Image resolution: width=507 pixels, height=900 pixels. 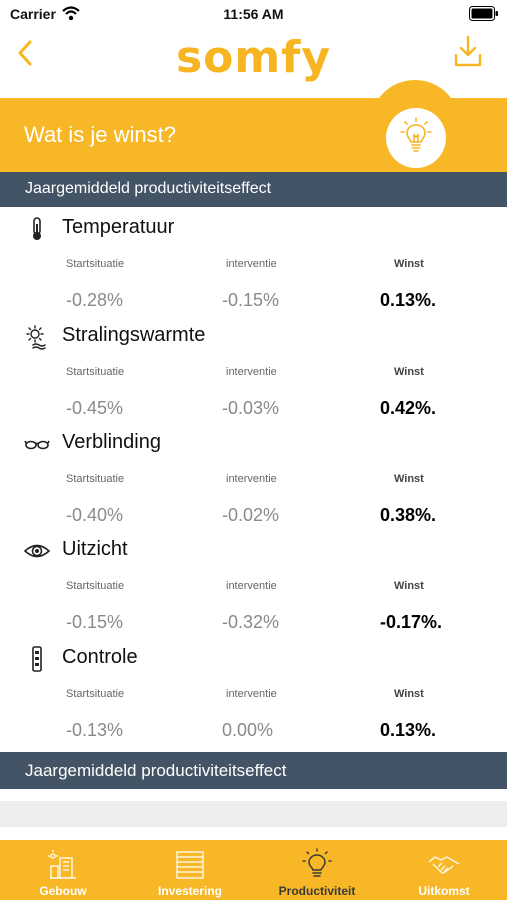 I want to click on tab-label: Gebouw, so click(x=63, y=891).